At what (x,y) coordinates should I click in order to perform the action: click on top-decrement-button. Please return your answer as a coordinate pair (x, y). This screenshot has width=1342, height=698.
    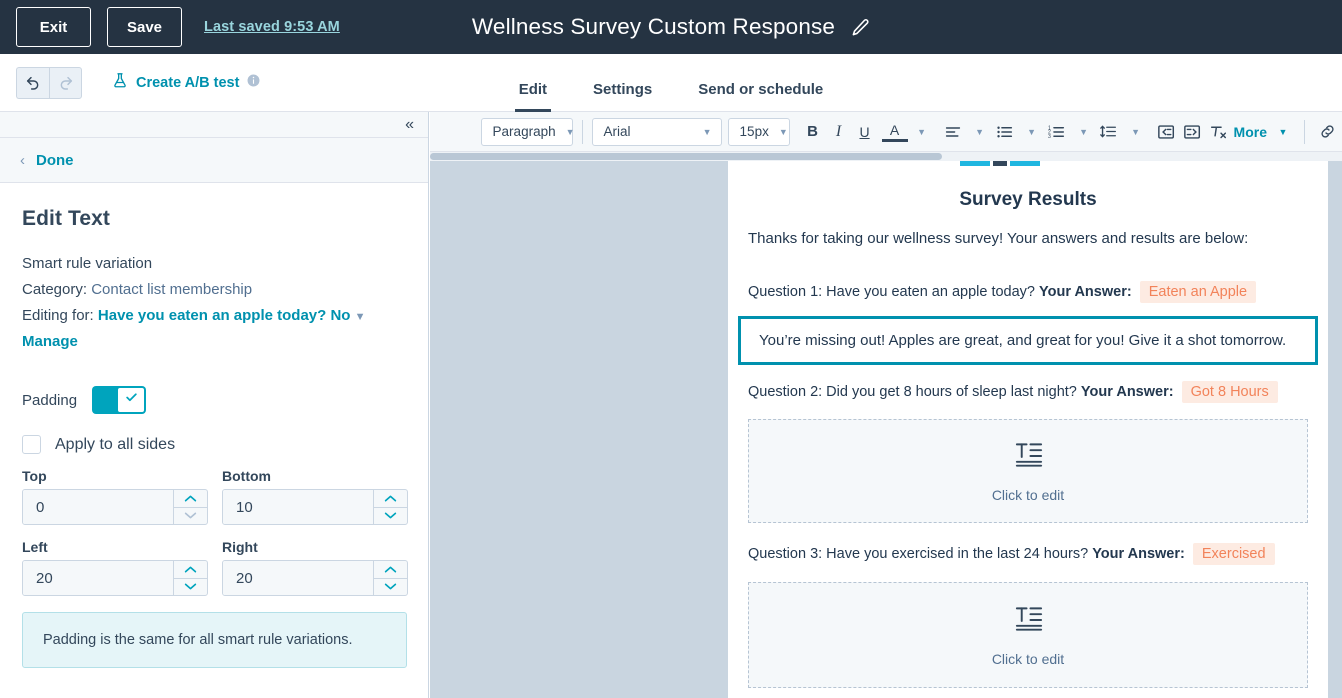
    Looking at the image, I should click on (190, 516).